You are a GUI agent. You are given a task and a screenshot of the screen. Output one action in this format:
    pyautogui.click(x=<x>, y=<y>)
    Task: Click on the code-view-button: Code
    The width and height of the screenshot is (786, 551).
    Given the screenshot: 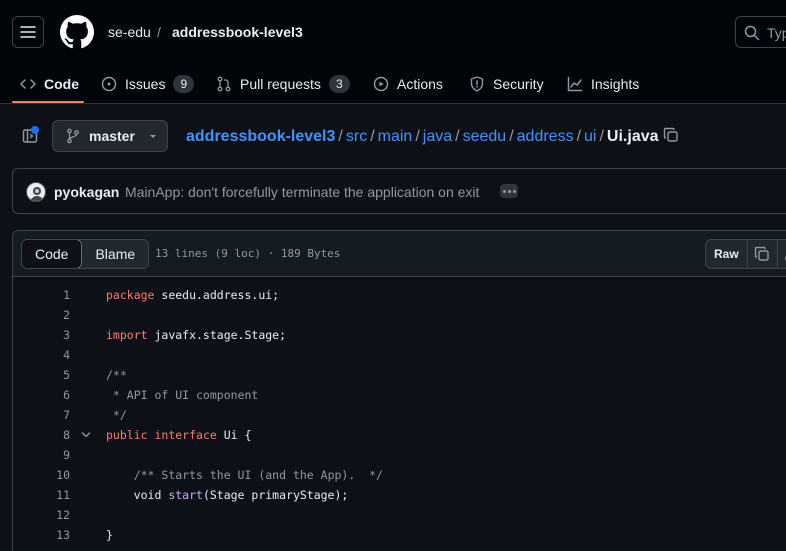 What is the action you would take?
    pyautogui.click(x=52, y=254)
    